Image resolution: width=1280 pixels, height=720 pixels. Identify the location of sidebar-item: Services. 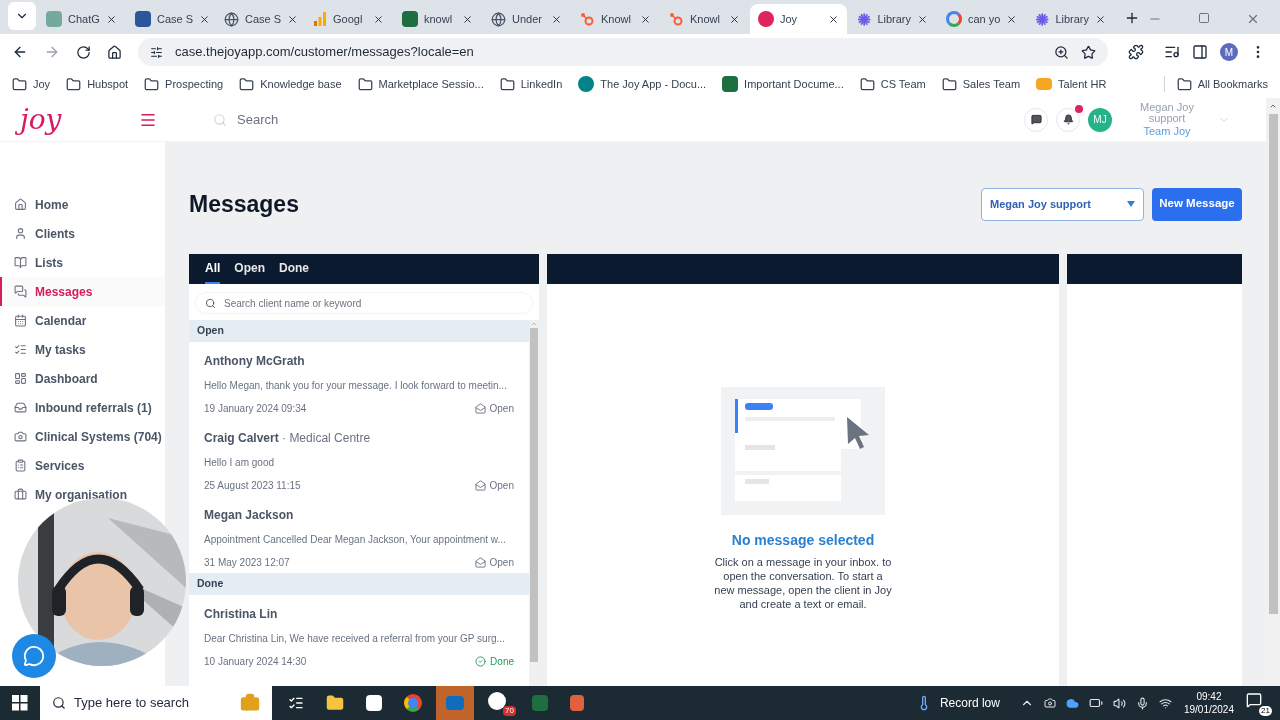
(82, 465).